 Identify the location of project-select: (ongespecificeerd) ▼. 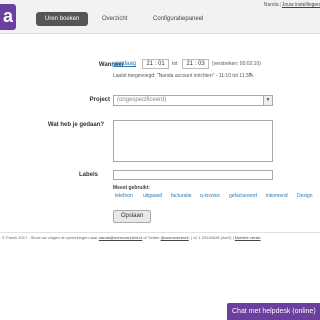
(193, 100).